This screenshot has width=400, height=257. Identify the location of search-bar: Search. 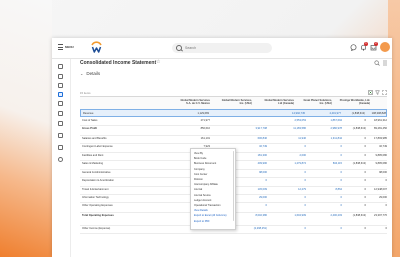
(222, 48).